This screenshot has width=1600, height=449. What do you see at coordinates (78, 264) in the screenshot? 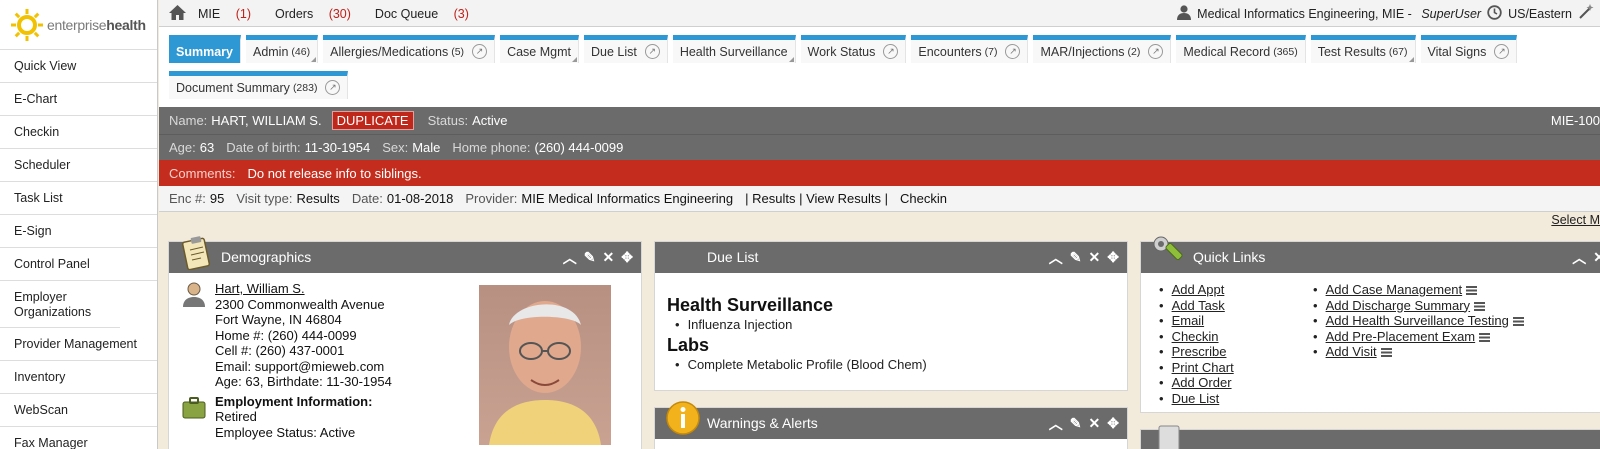
I see `sidebar-item-control-panel: Control Panel` at bounding box center [78, 264].